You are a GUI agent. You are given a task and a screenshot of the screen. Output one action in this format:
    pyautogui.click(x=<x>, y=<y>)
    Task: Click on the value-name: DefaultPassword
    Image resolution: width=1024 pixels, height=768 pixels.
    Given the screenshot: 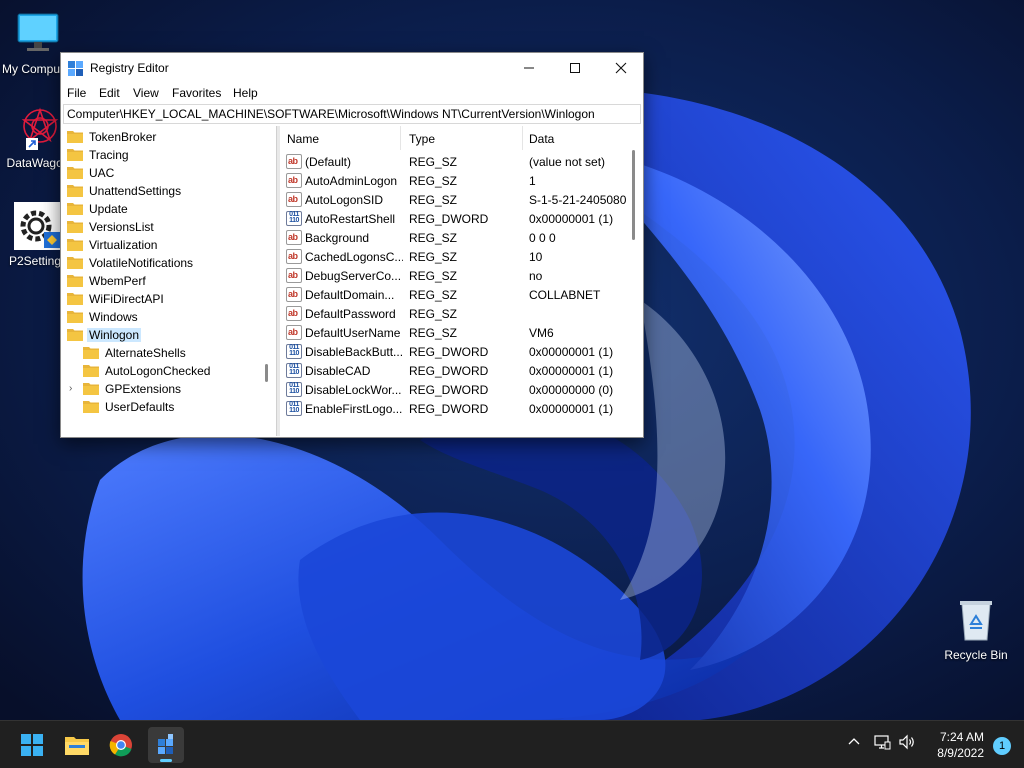 What is the action you would take?
    pyautogui.click(x=350, y=314)
    